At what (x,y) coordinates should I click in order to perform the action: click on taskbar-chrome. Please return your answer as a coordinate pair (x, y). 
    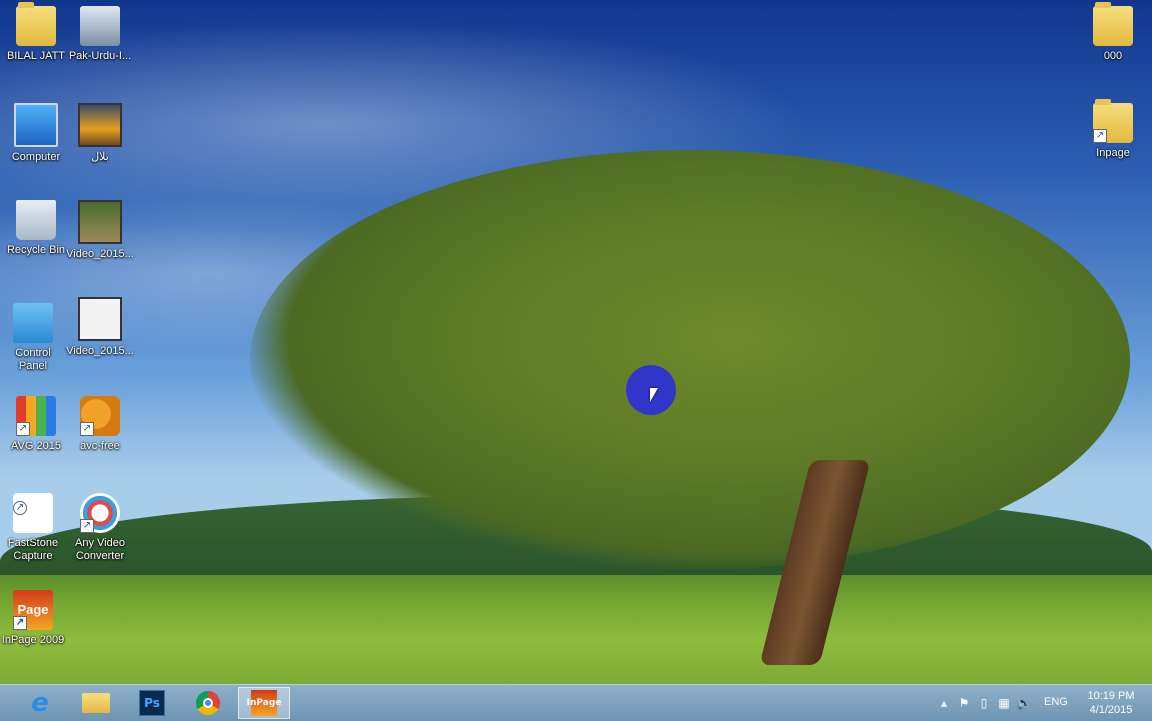
    Looking at the image, I should click on (208, 703).